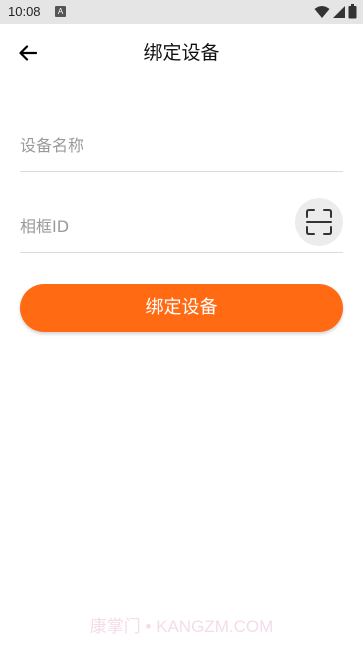 Image resolution: width=363 pixels, height=645 pixels. What do you see at coordinates (60, 11) in the screenshot?
I see `notification-badge-icon: A` at bounding box center [60, 11].